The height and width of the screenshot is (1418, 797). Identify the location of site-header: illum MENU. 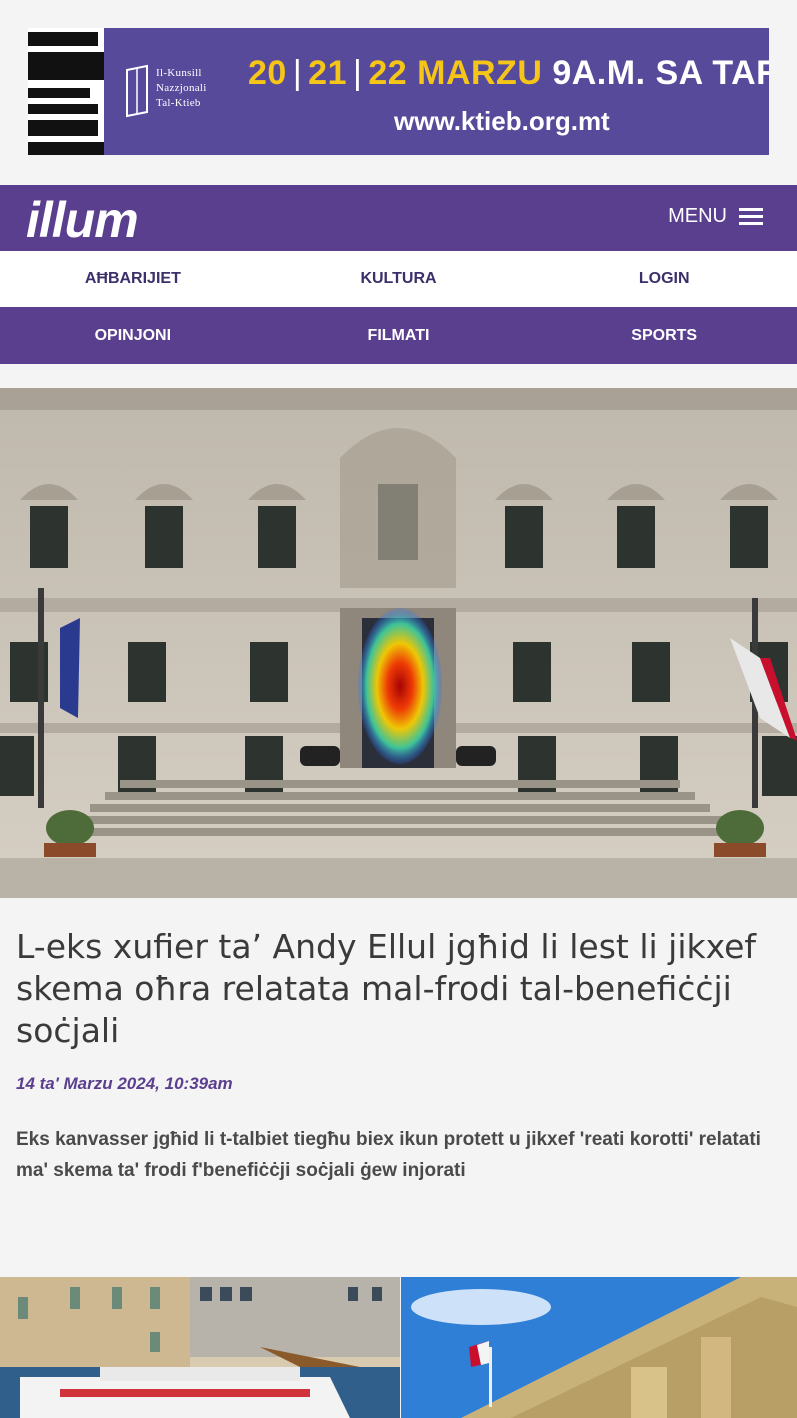
(398, 218).